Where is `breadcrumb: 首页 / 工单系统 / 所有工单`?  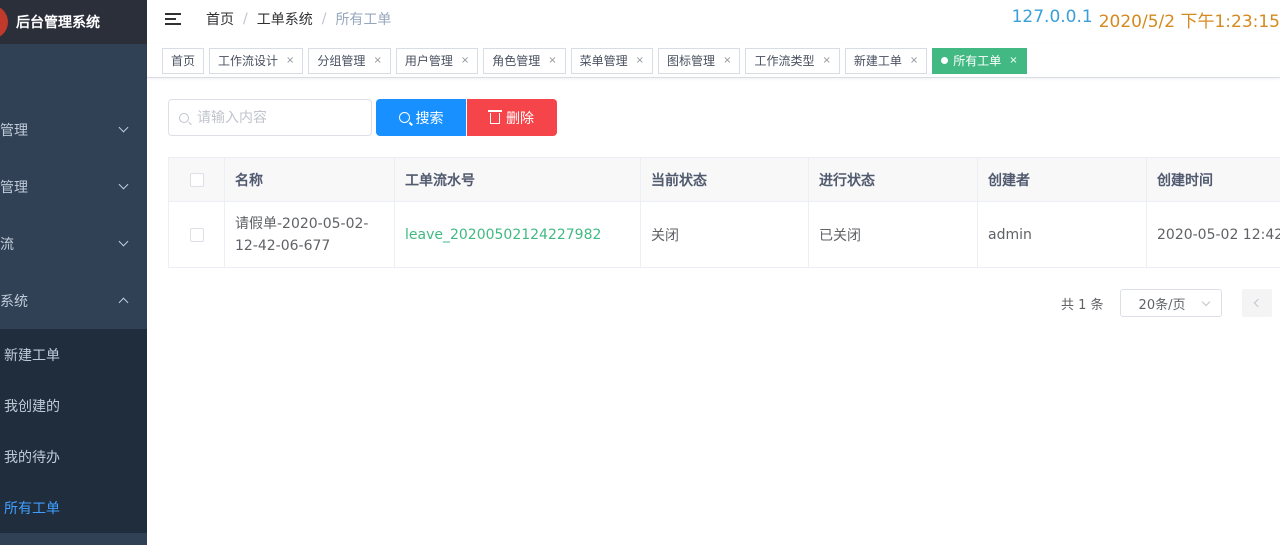
breadcrumb: 首页 / 工单系统 / 所有工单 is located at coordinates (298, 19).